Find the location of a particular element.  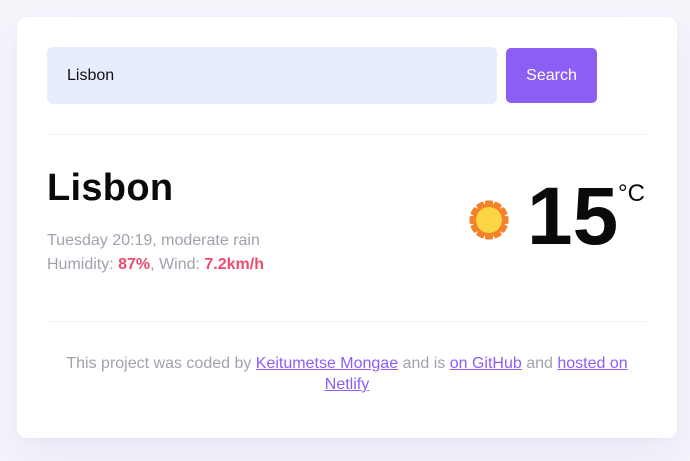

wind-value: 7.2km/h is located at coordinates (234, 264).